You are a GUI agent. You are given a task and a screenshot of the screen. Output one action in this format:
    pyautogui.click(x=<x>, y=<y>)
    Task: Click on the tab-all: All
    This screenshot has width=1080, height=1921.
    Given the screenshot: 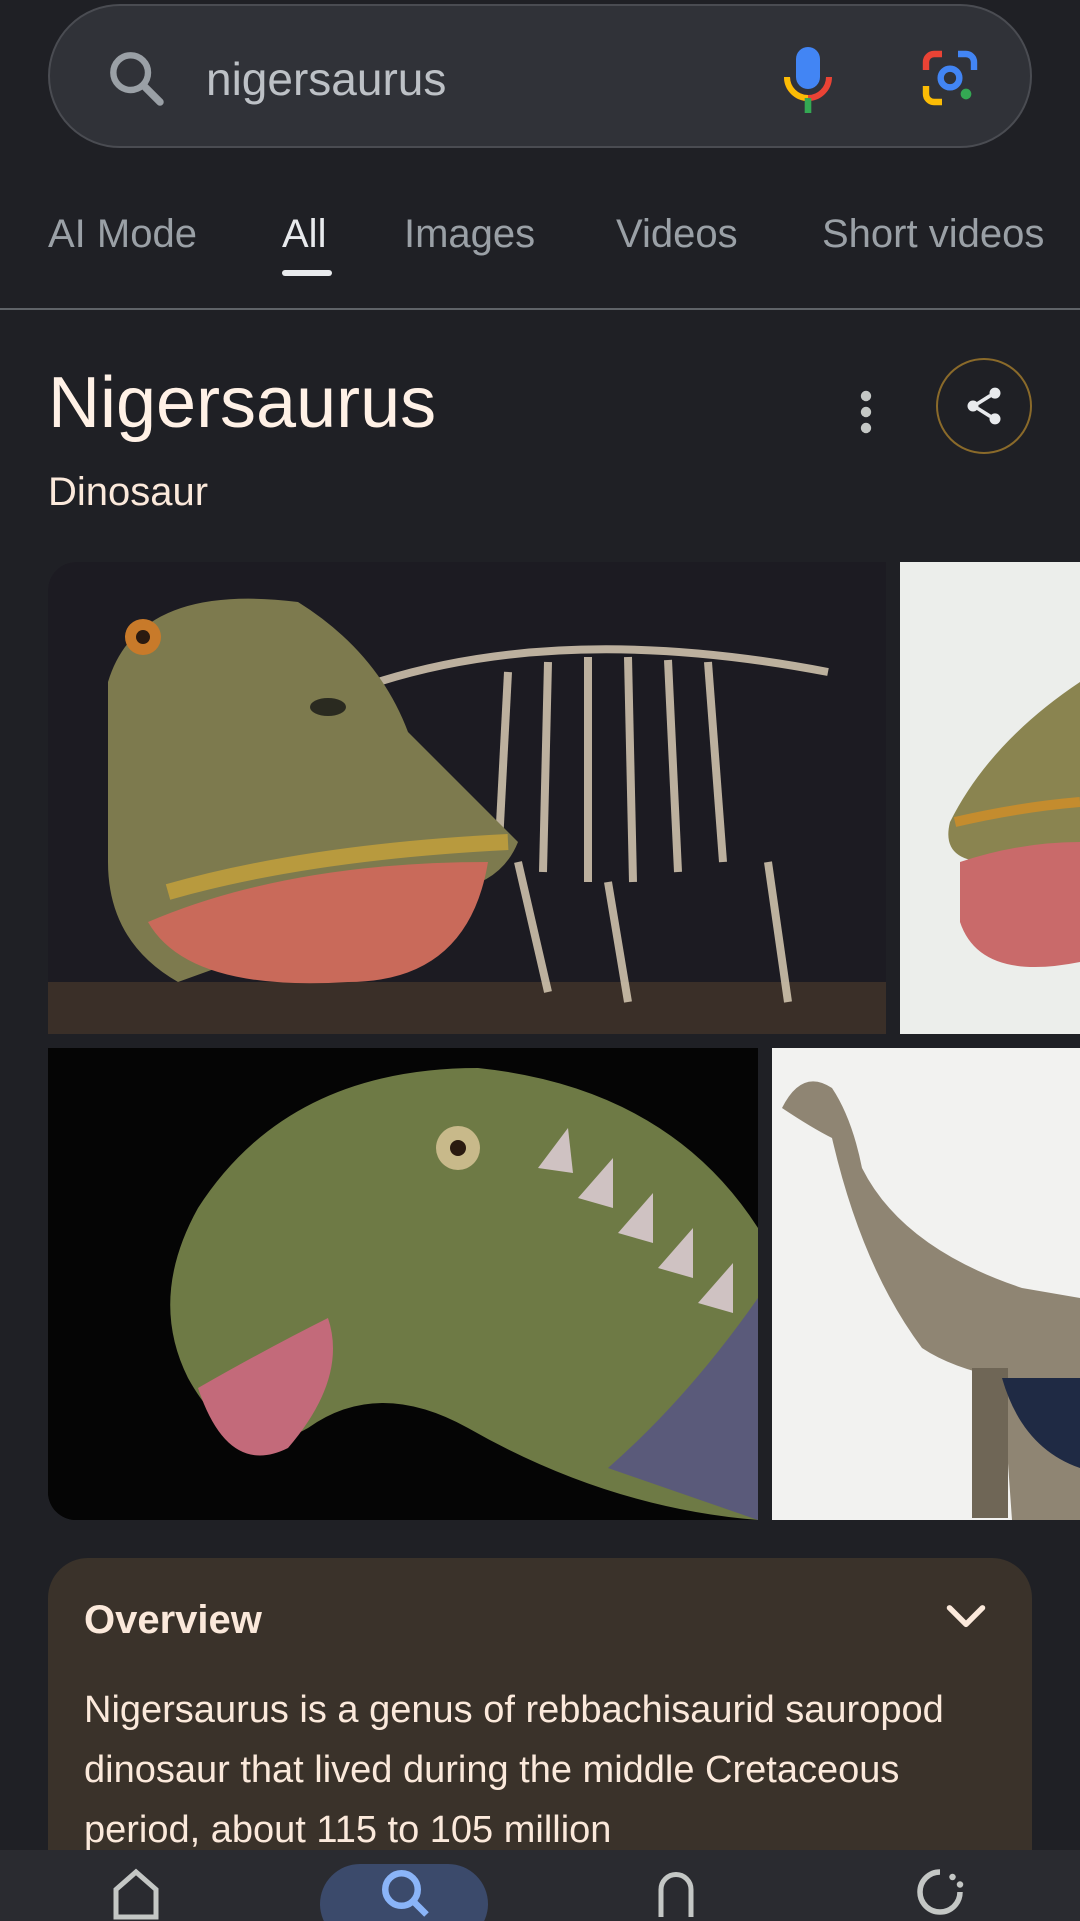 What is the action you would take?
    pyautogui.click(x=304, y=234)
    